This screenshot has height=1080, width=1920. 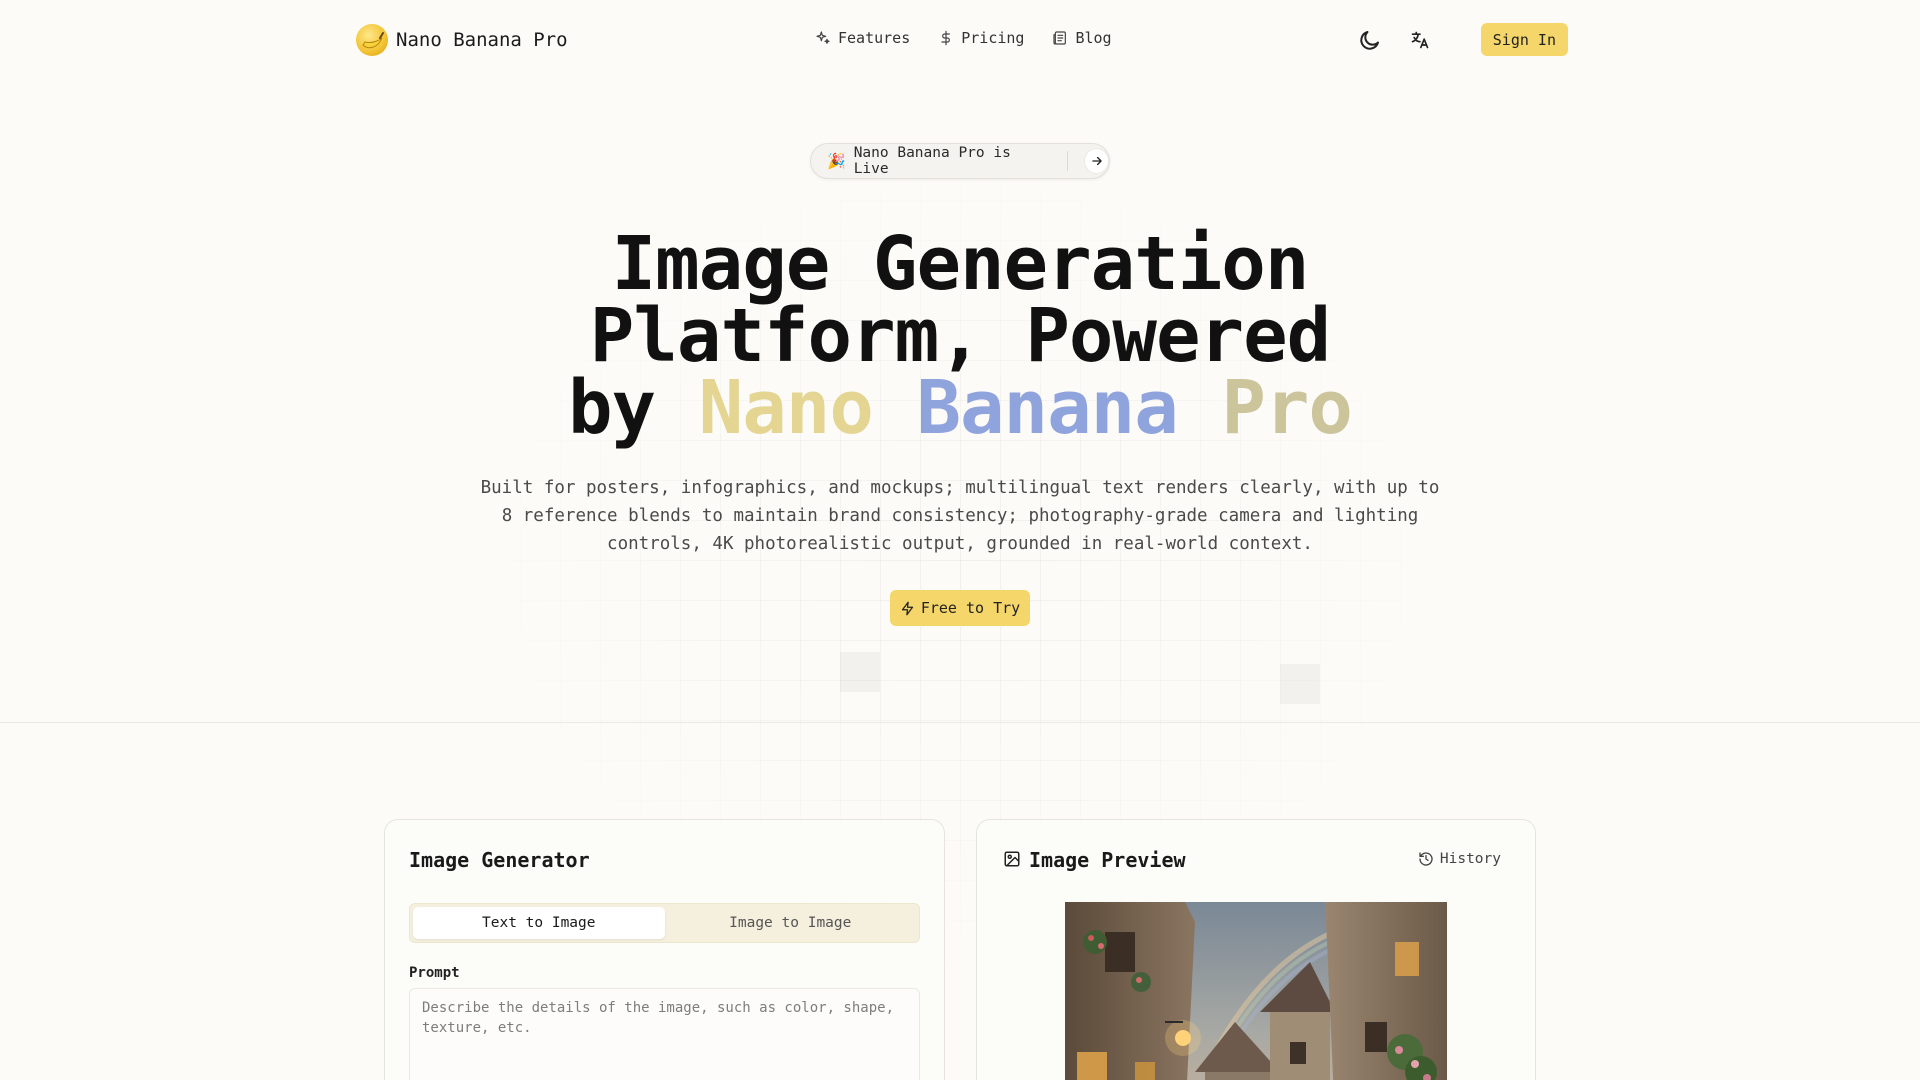 I want to click on translate-icon, so click(x=1420, y=39).